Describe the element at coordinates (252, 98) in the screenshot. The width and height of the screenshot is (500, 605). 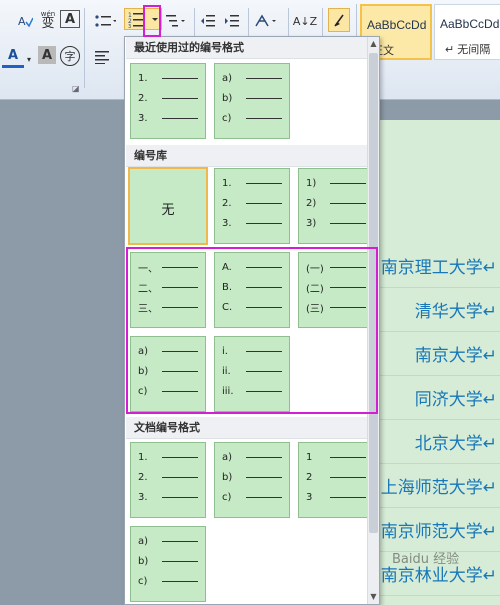
I see `tile-row: b)` at that location.